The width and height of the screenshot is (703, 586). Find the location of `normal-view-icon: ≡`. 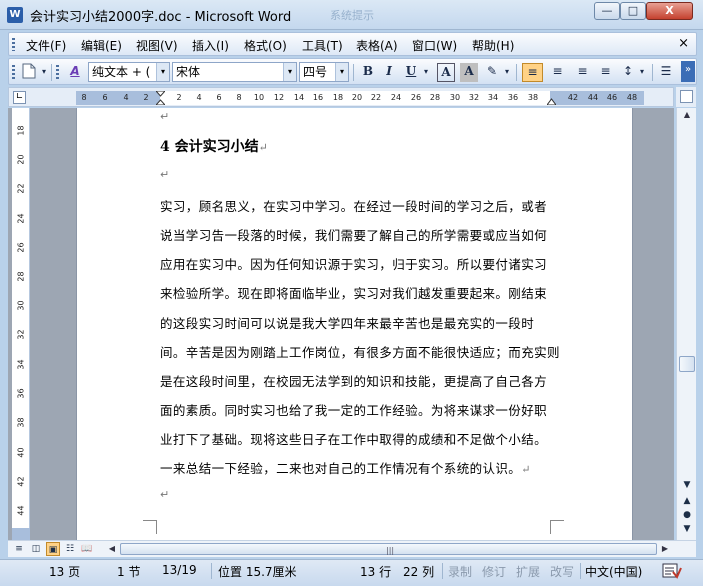

normal-view-icon: ≡ is located at coordinates (19, 549).